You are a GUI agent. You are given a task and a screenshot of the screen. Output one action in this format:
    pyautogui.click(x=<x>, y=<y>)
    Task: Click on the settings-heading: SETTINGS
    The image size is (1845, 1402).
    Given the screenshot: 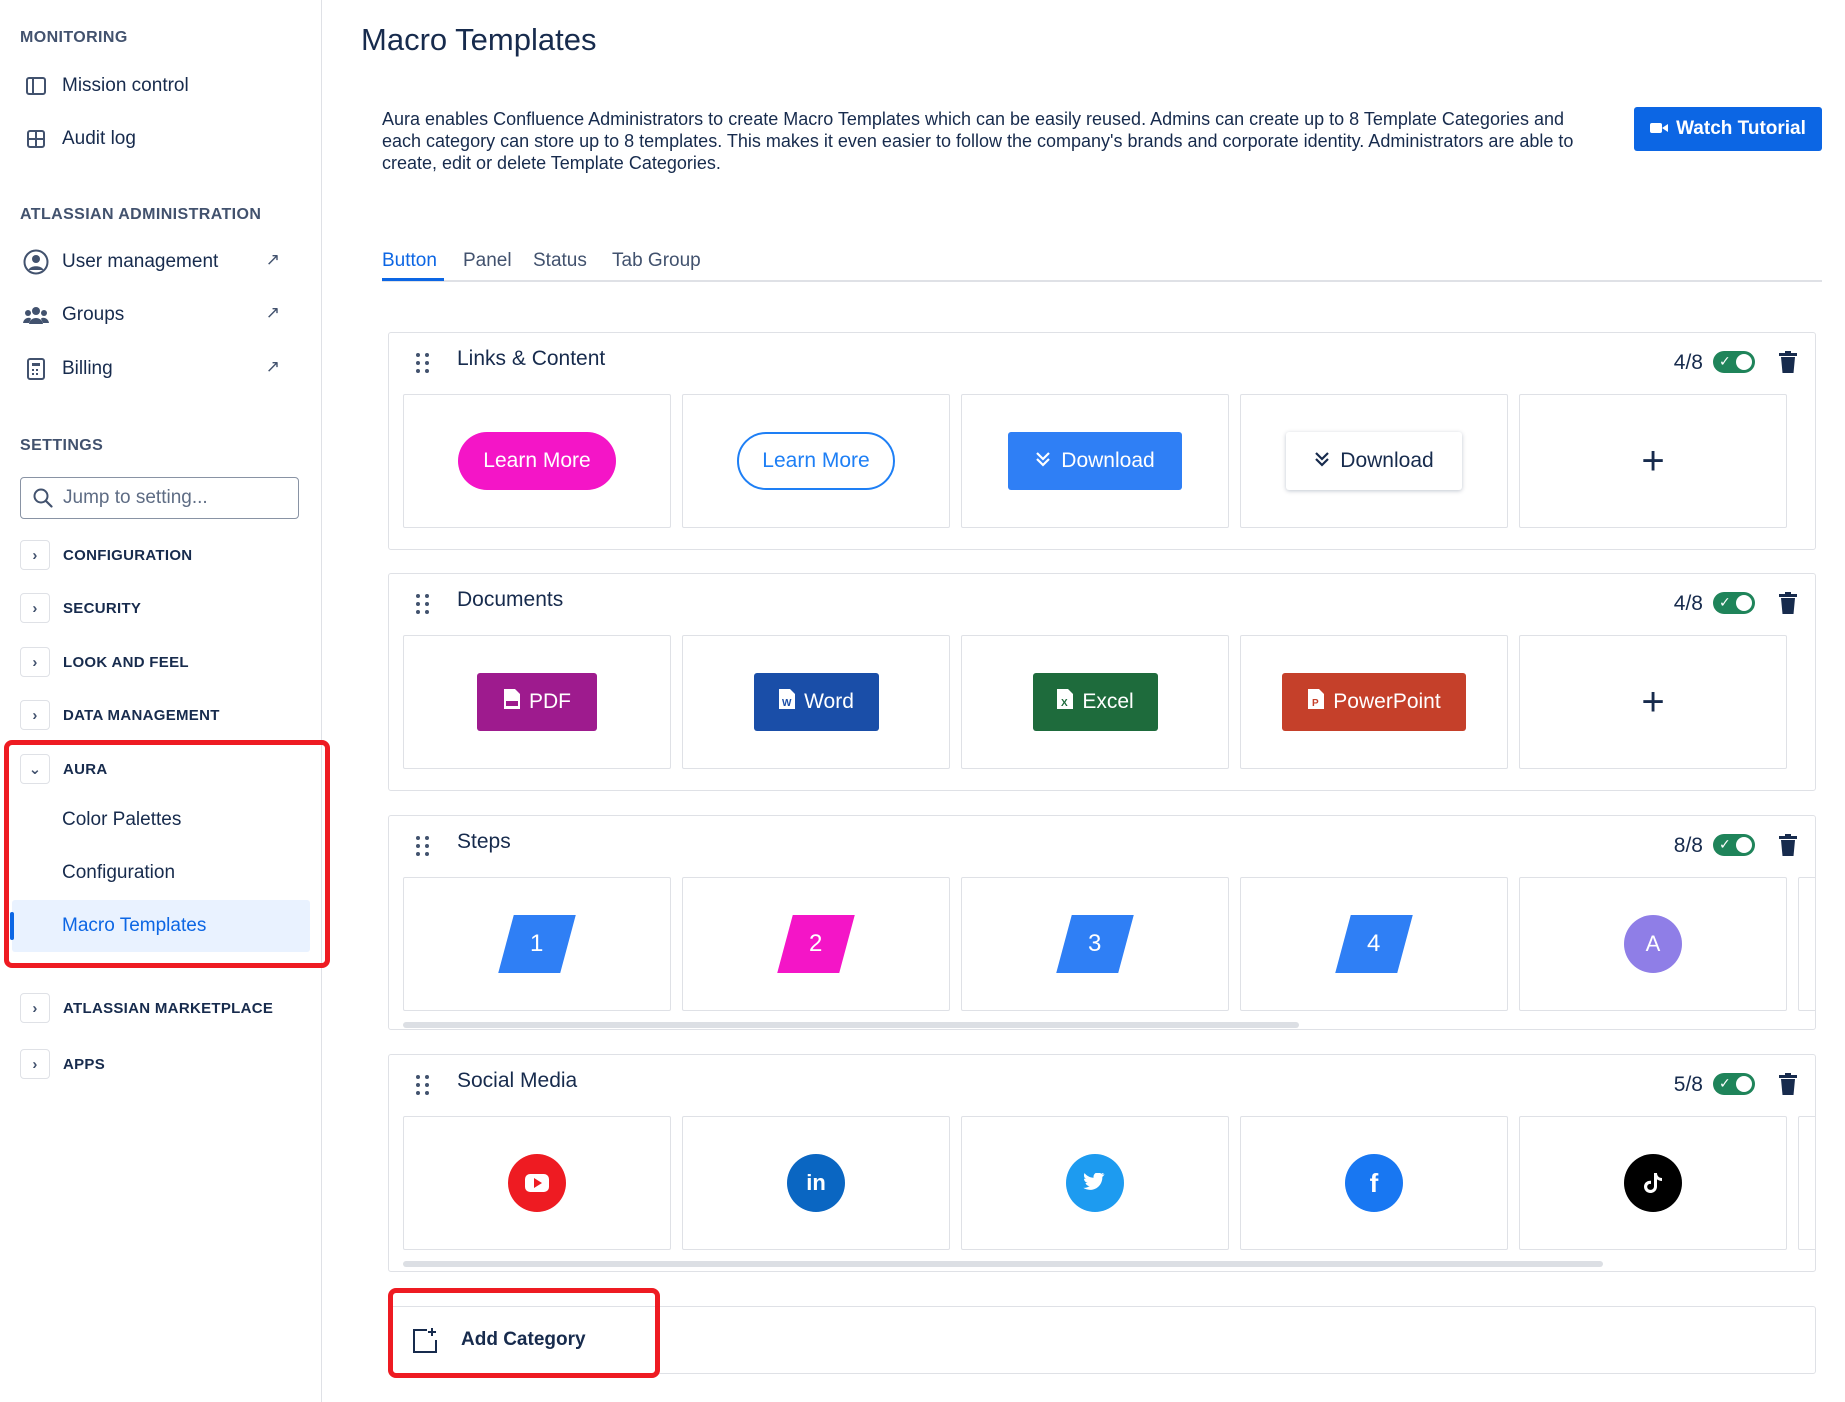 What is the action you would take?
    pyautogui.click(x=62, y=445)
    